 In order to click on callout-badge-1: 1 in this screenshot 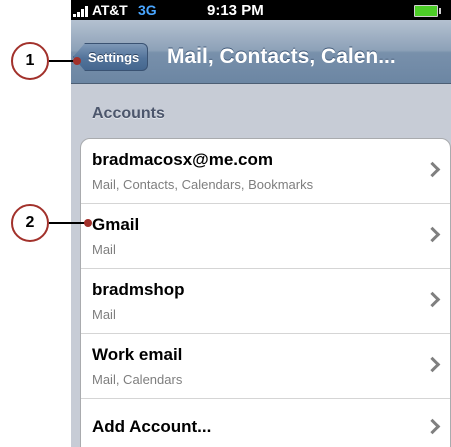, I will do `click(30, 61)`.